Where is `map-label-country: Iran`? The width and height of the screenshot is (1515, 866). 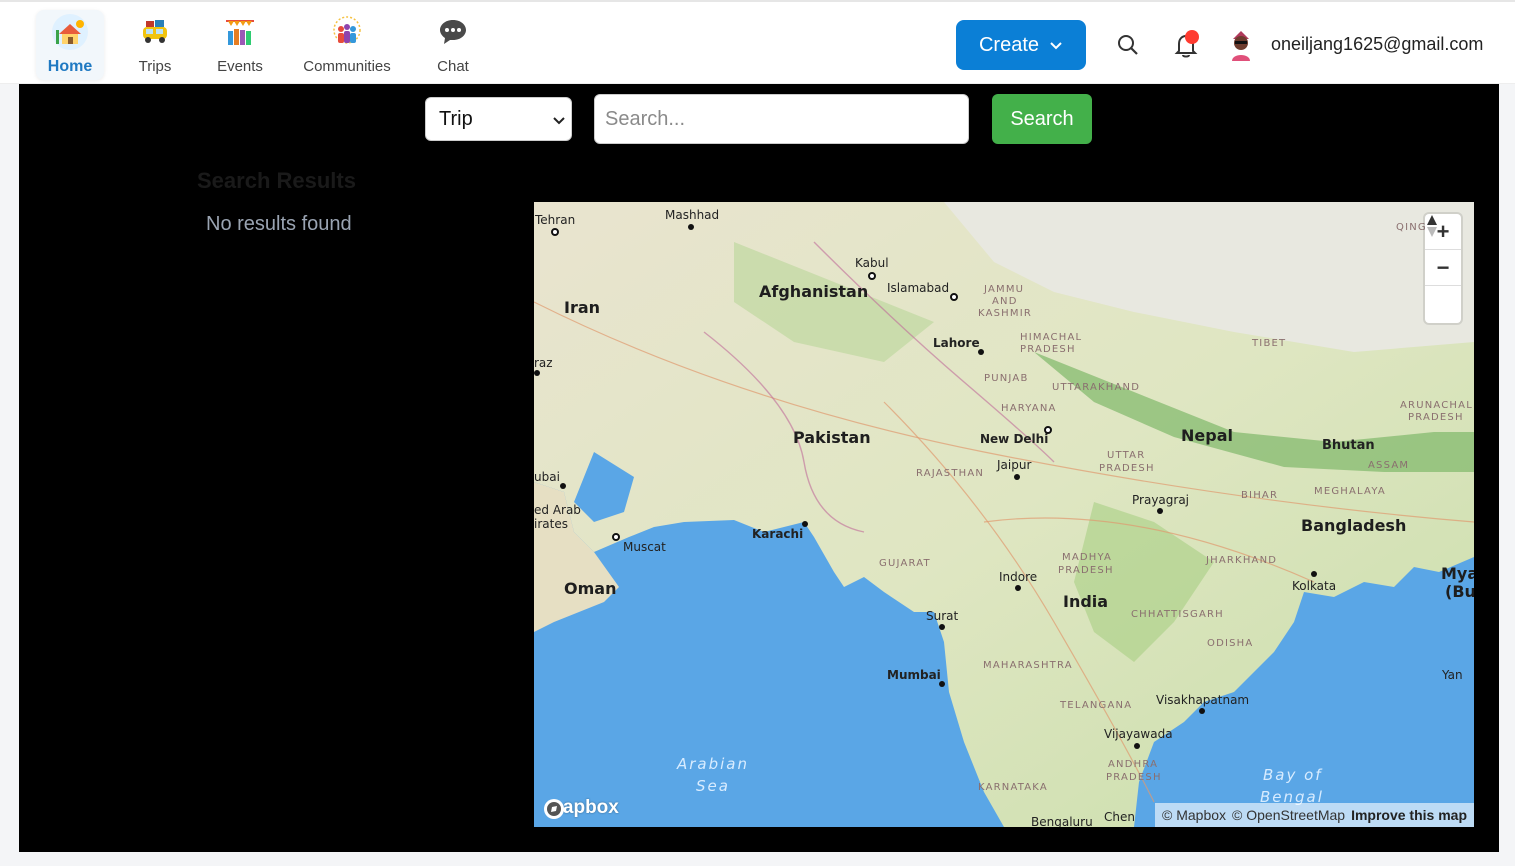
map-label-country: Iran is located at coordinates (582, 307).